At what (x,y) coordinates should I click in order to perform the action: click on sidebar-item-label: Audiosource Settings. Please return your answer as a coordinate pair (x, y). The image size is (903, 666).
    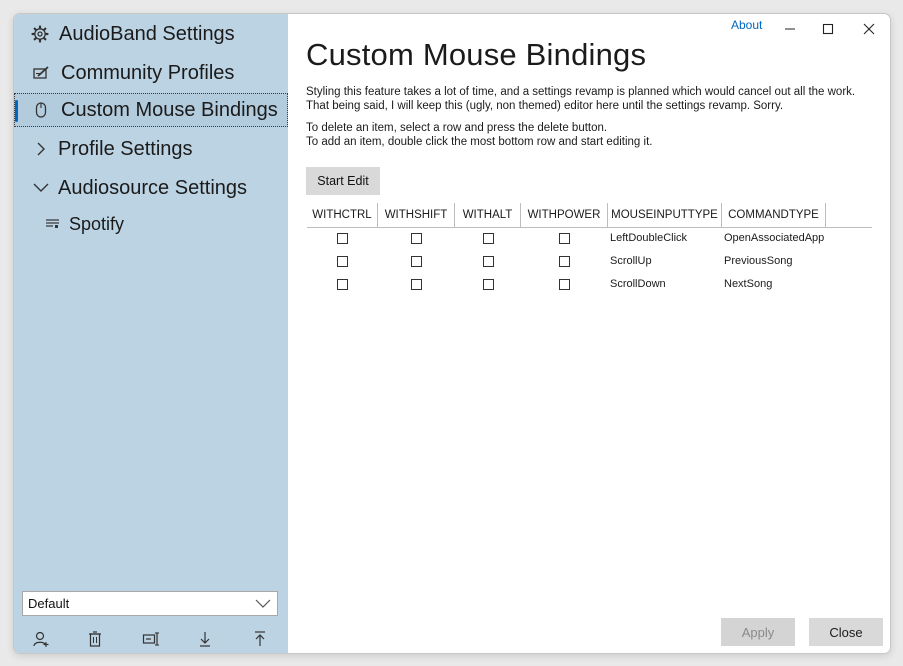
    Looking at the image, I should click on (153, 187).